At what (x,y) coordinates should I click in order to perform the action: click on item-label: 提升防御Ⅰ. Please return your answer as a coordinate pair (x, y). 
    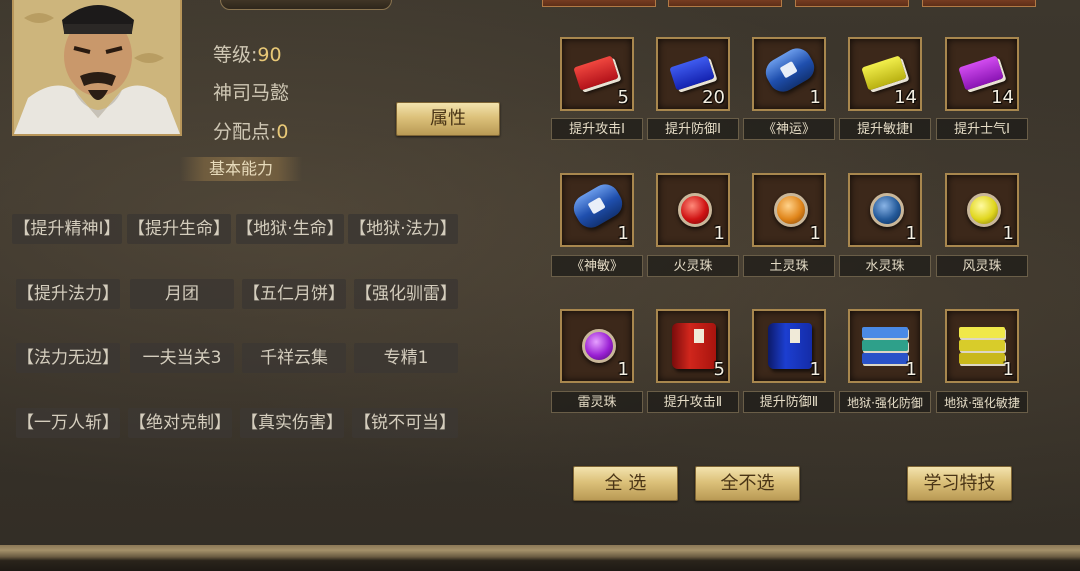
    Looking at the image, I should click on (693, 129).